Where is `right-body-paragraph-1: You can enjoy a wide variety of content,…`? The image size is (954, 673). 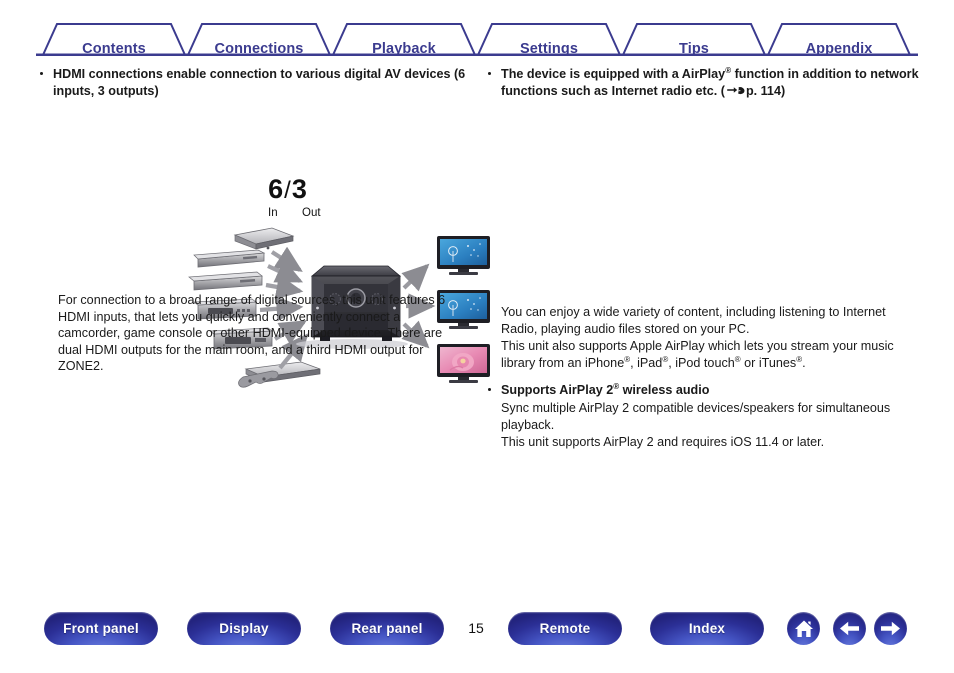 right-body-paragraph-1: You can enjoy a wide variety of content,… is located at coordinates (693, 320).